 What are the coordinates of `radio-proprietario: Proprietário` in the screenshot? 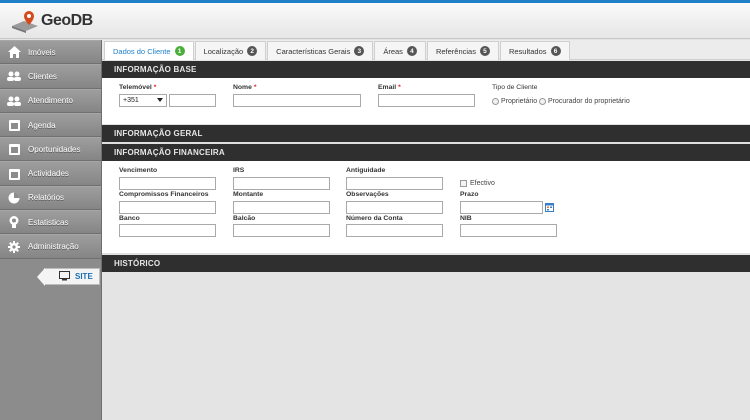 It's located at (514, 101).